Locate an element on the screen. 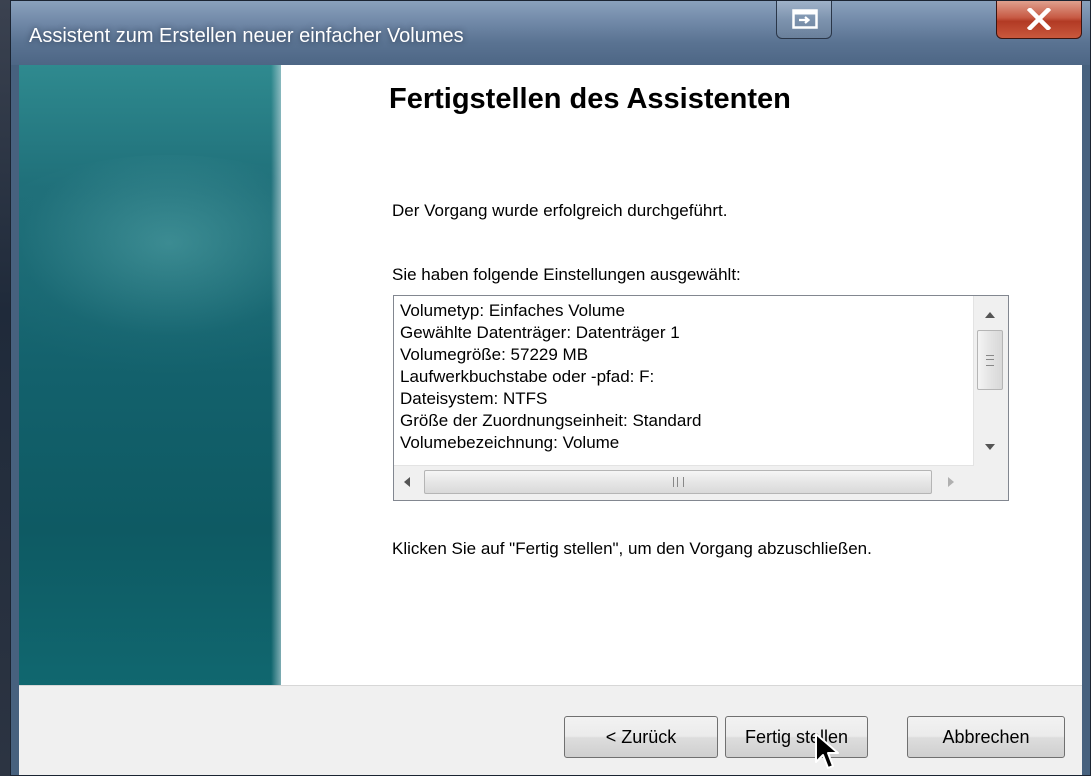 The width and height of the screenshot is (1091, 776). list-item: Laufwerkbuchstabe oder -pfad: F: is located at coordinates (527, 376).